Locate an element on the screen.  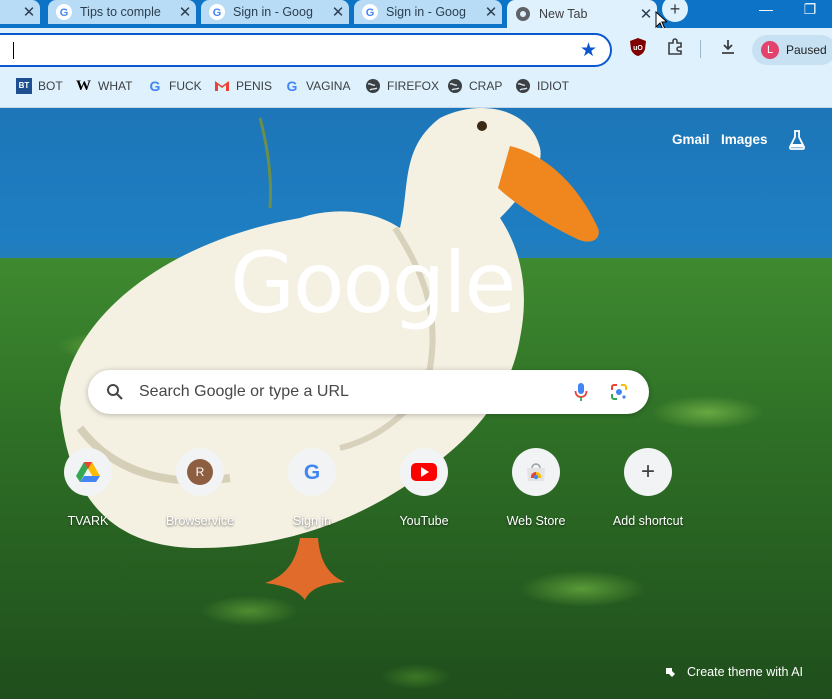
avatar: L is located at coordinates (770, 50).